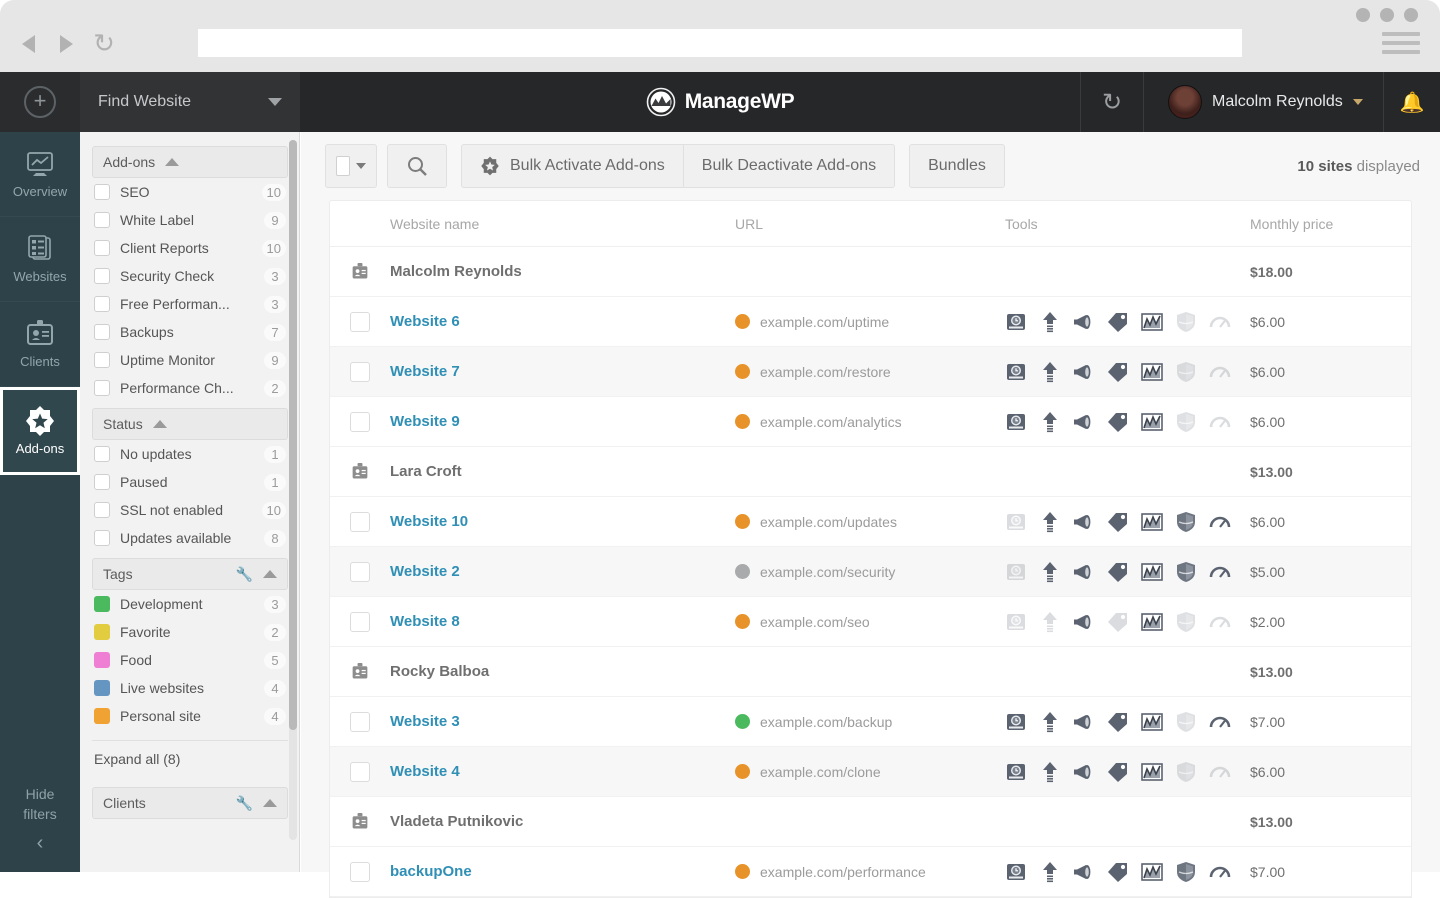  What do you see at coordinates (1264, 102) in the screenshot?
I see `user-menu: Malcolm Reynolds` at bounding box center [1264, 102].